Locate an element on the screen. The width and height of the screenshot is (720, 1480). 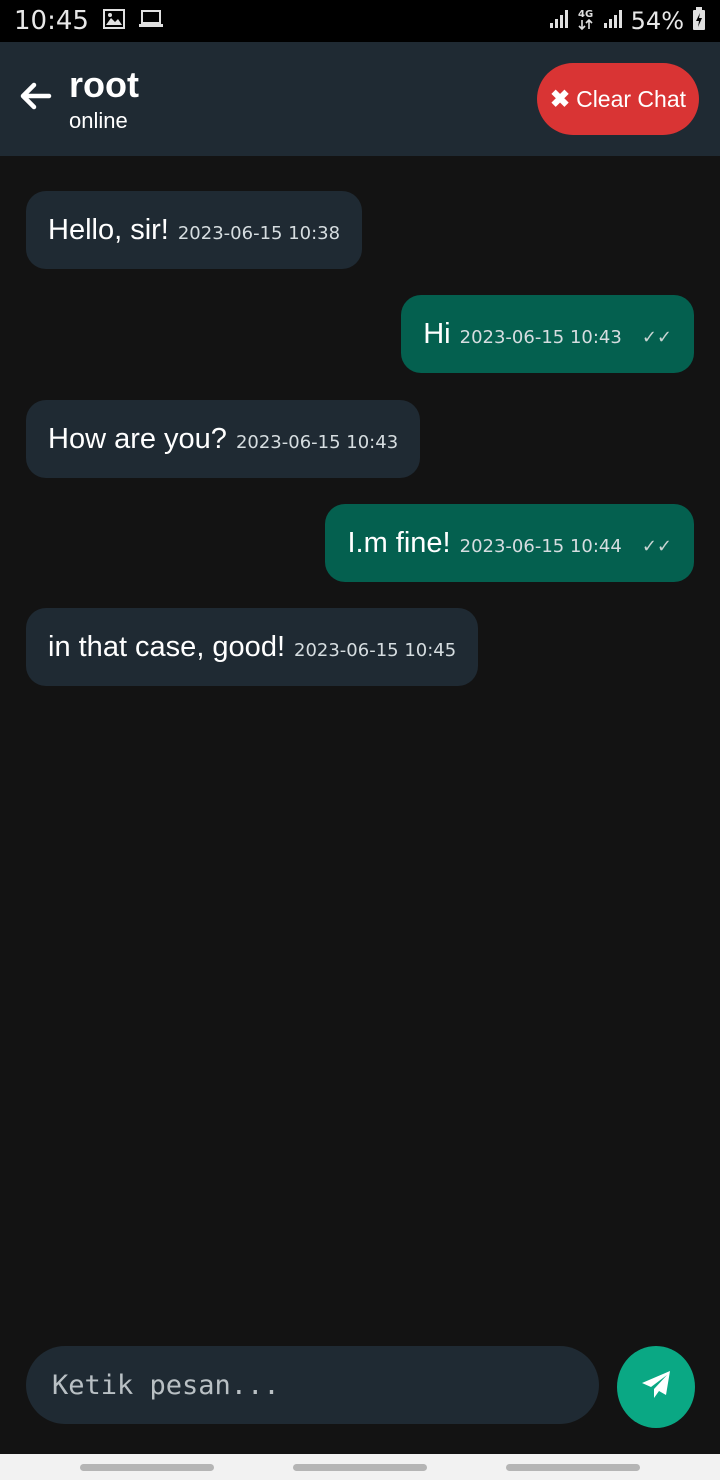
contact-status: online is located at coordinates (98, 120).